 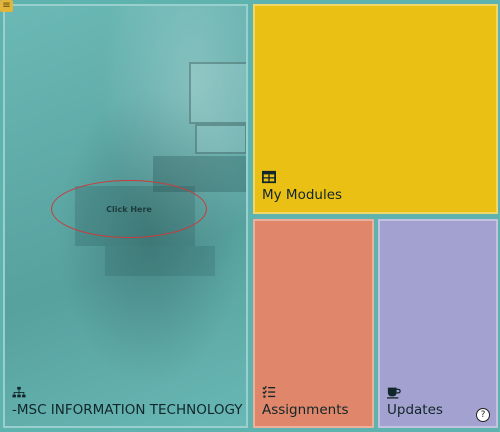 I want to click on click-here-callout: Click Here, so click(x=129, y=209).